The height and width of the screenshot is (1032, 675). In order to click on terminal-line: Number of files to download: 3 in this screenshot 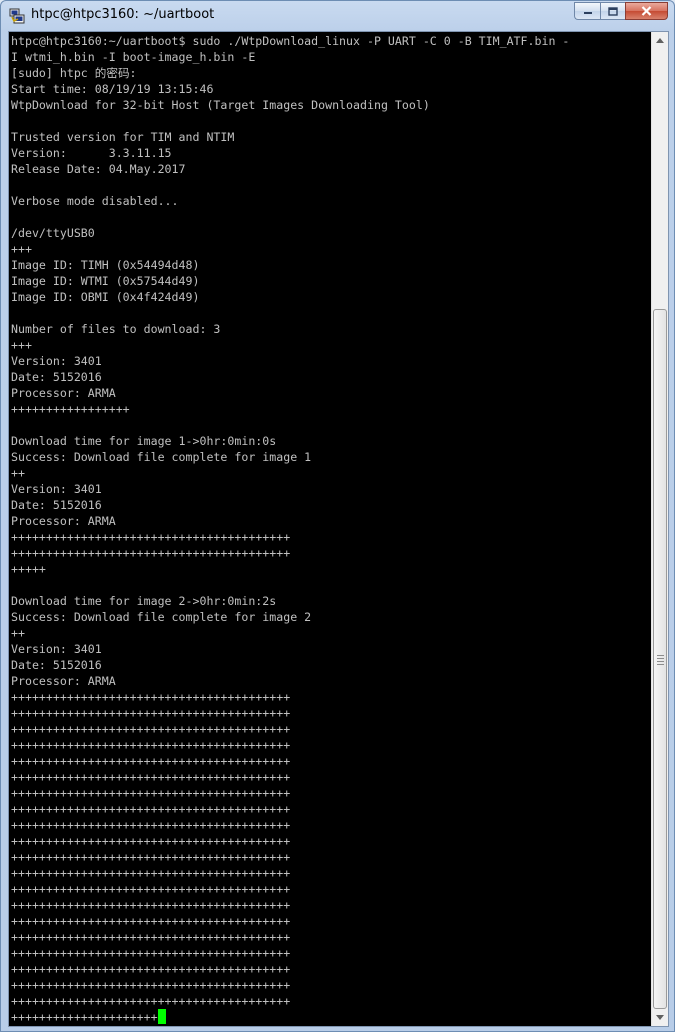, I will do `click(116, 329)`.